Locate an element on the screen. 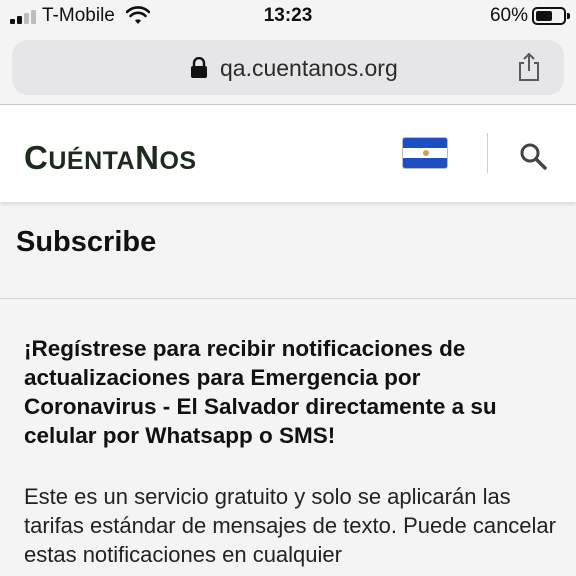 This screenshot has width=576, height=576. address-bar: qa.cuentanos.org is located at coordinates (288, 67).